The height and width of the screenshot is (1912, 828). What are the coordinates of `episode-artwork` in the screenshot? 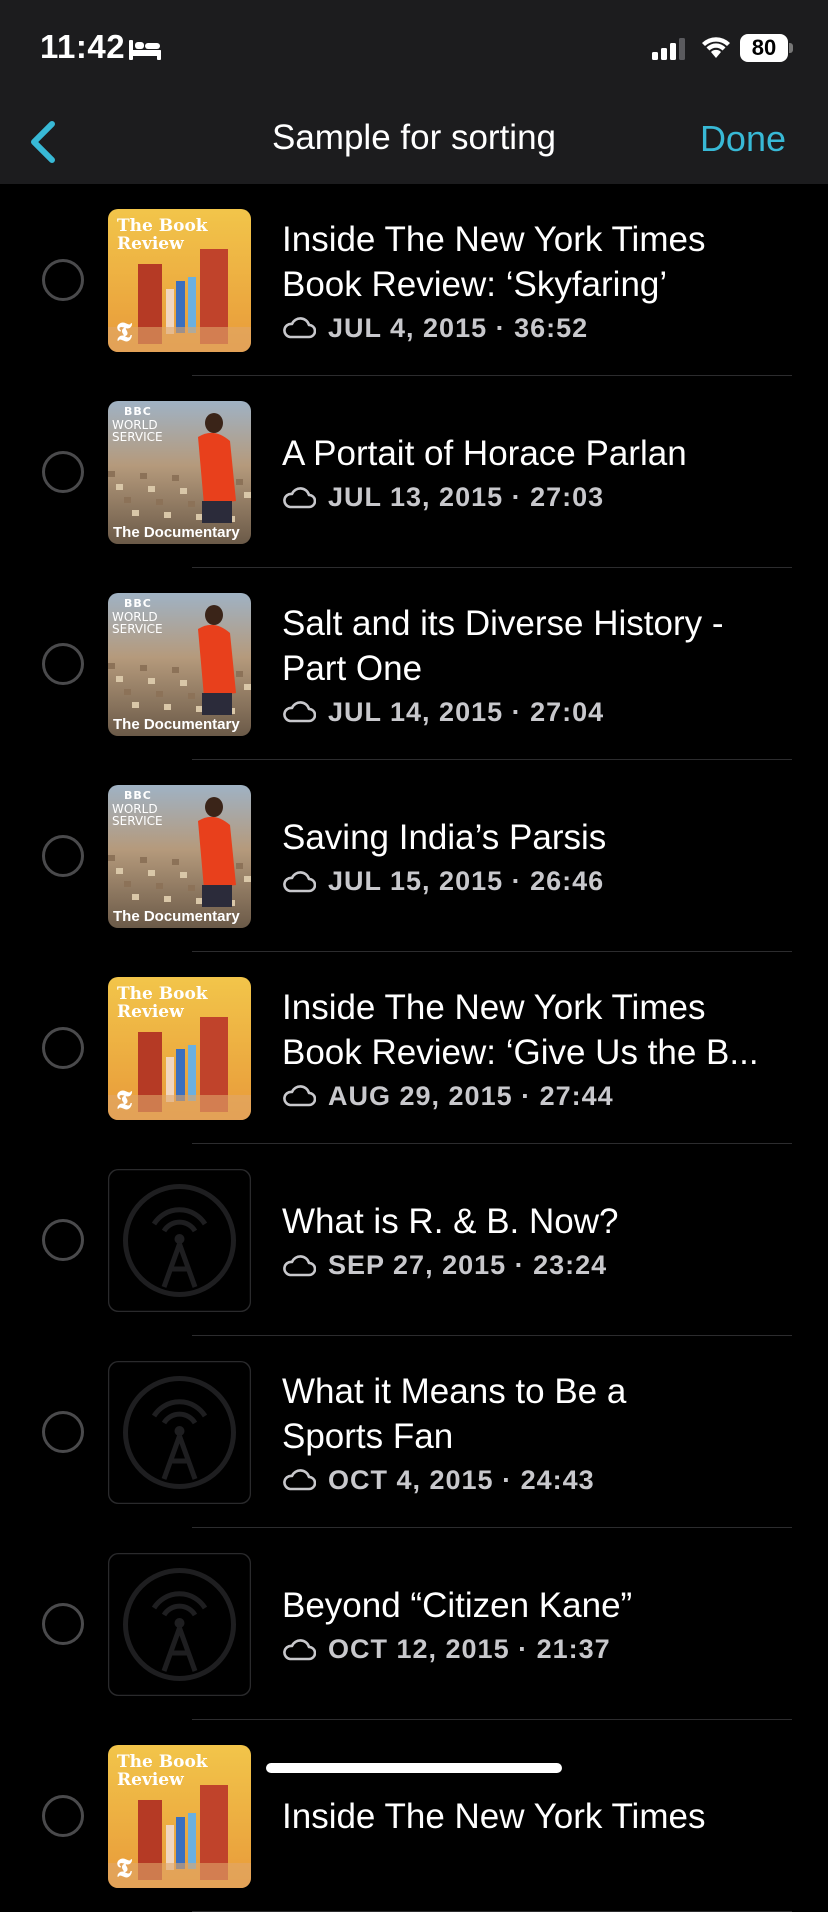 It's located at (179, 1240).